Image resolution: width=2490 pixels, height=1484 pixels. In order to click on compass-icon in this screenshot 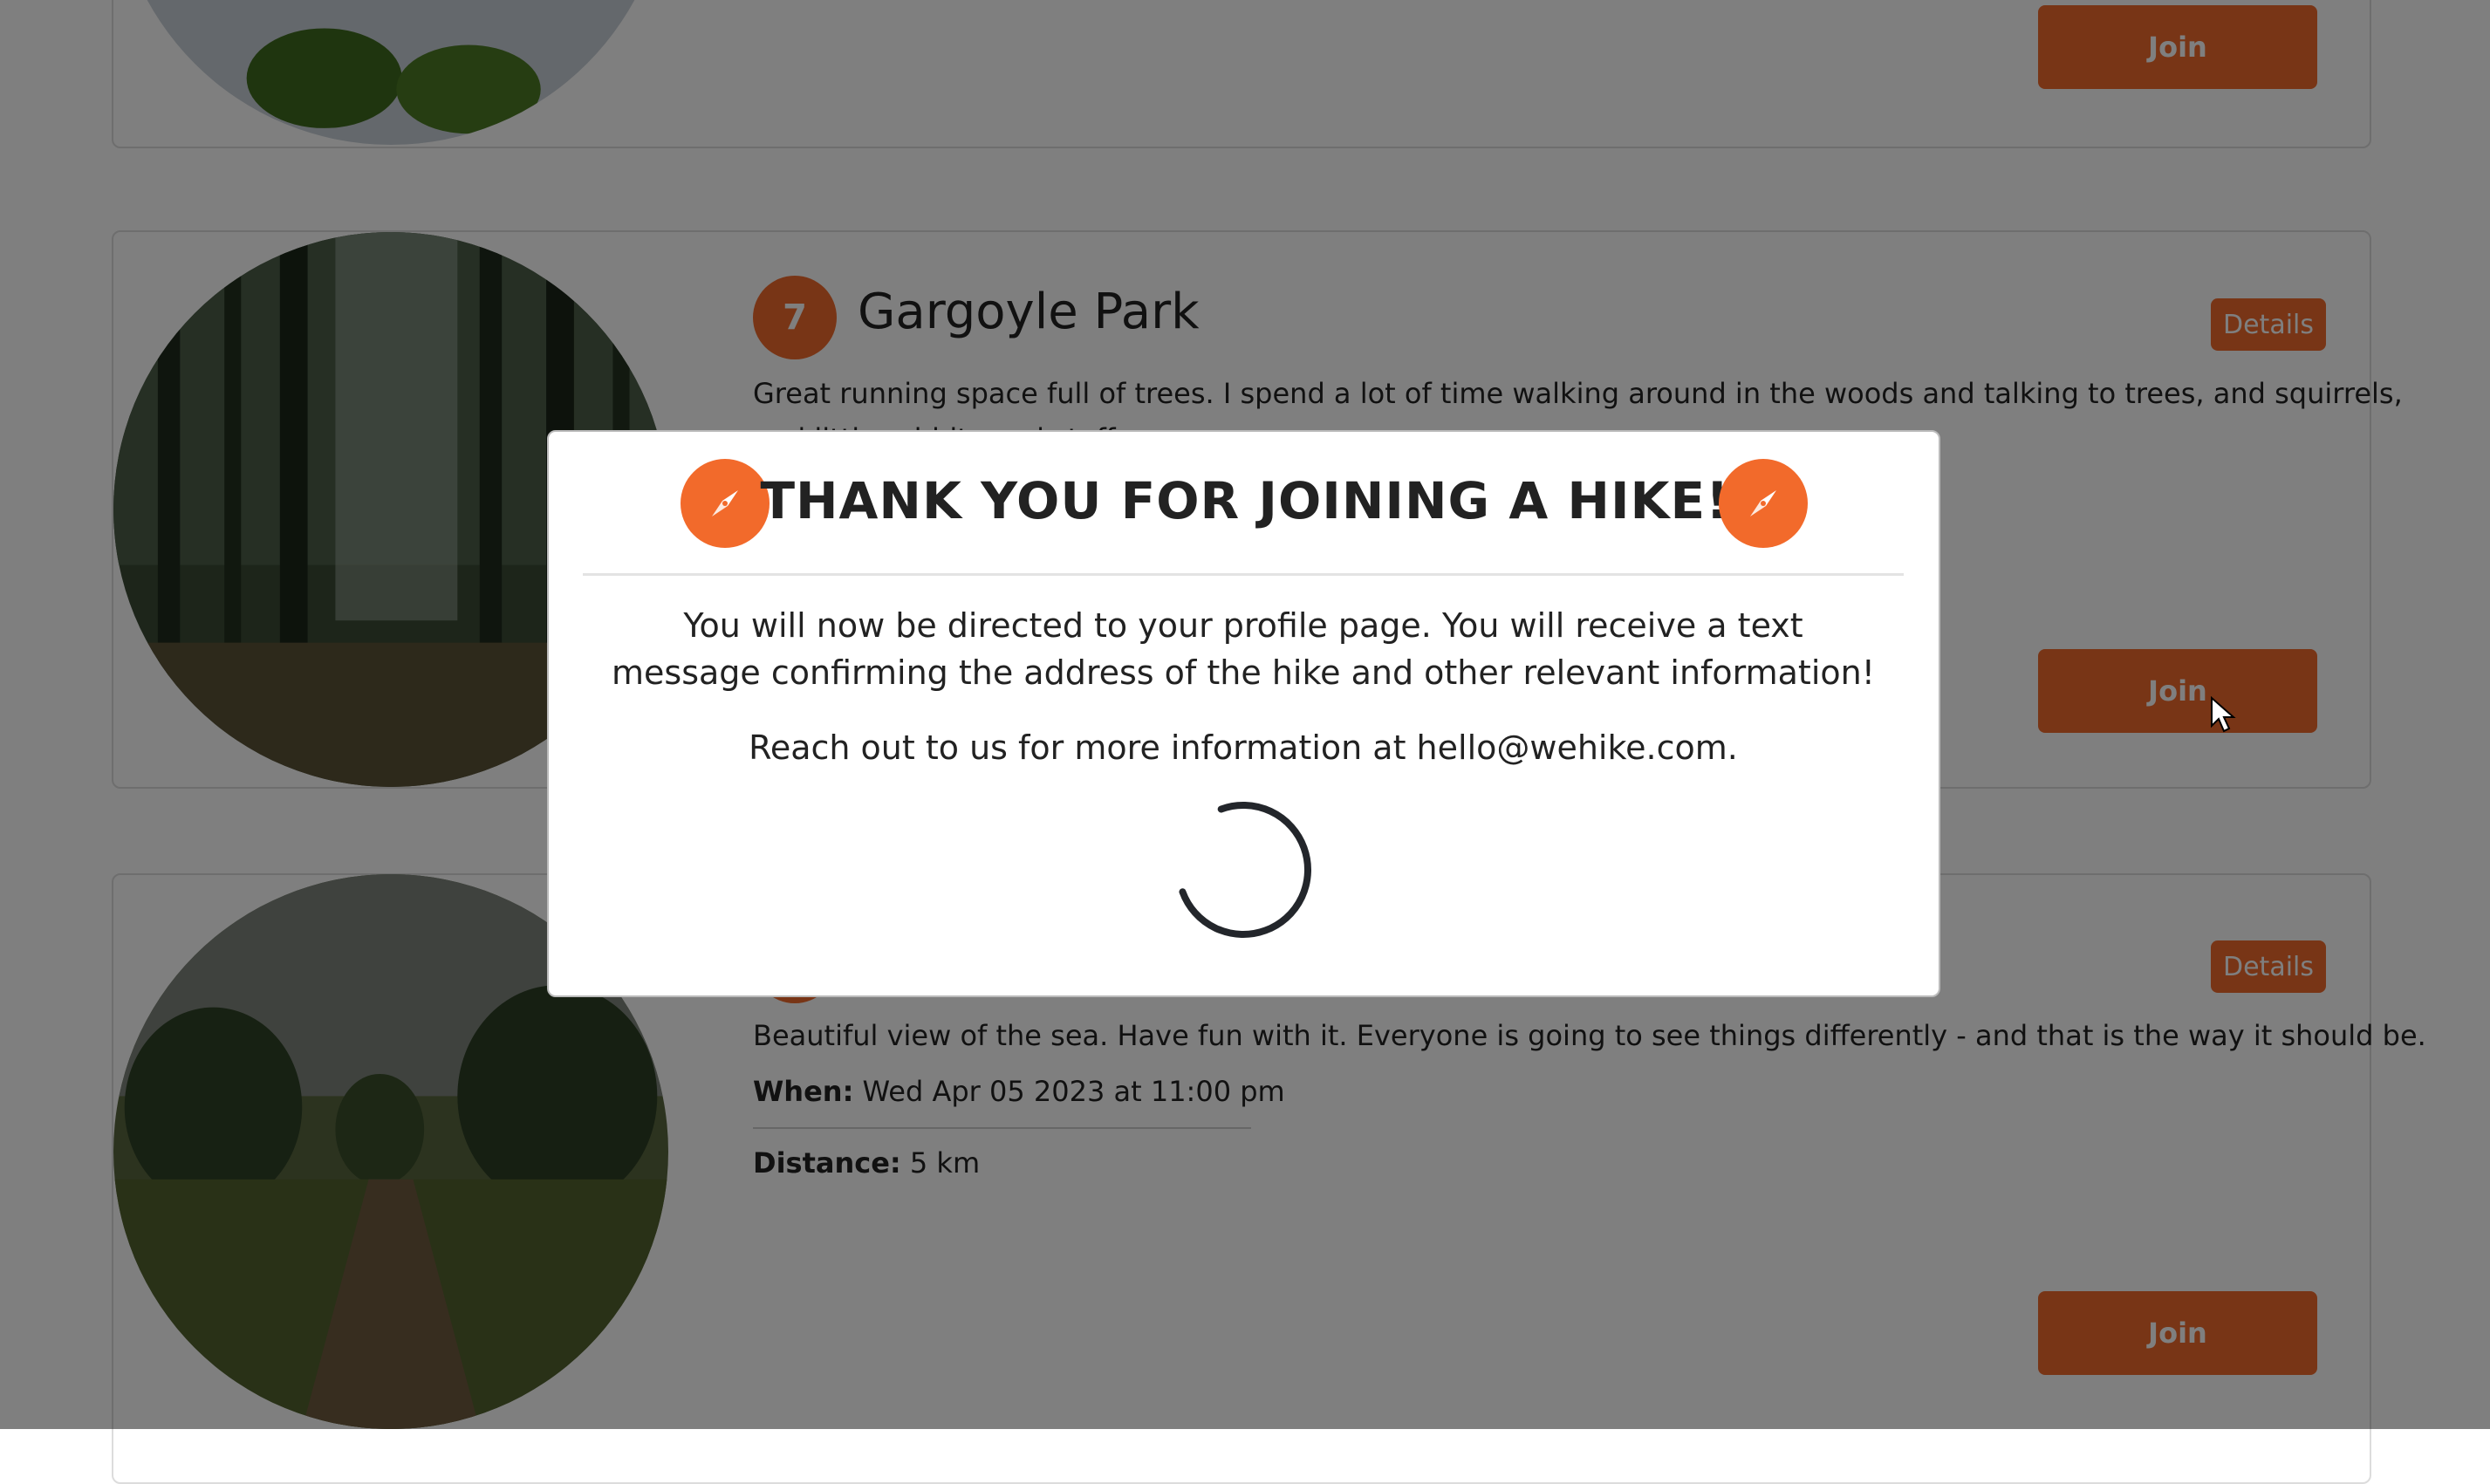, I will do `click(1763, 503)`.